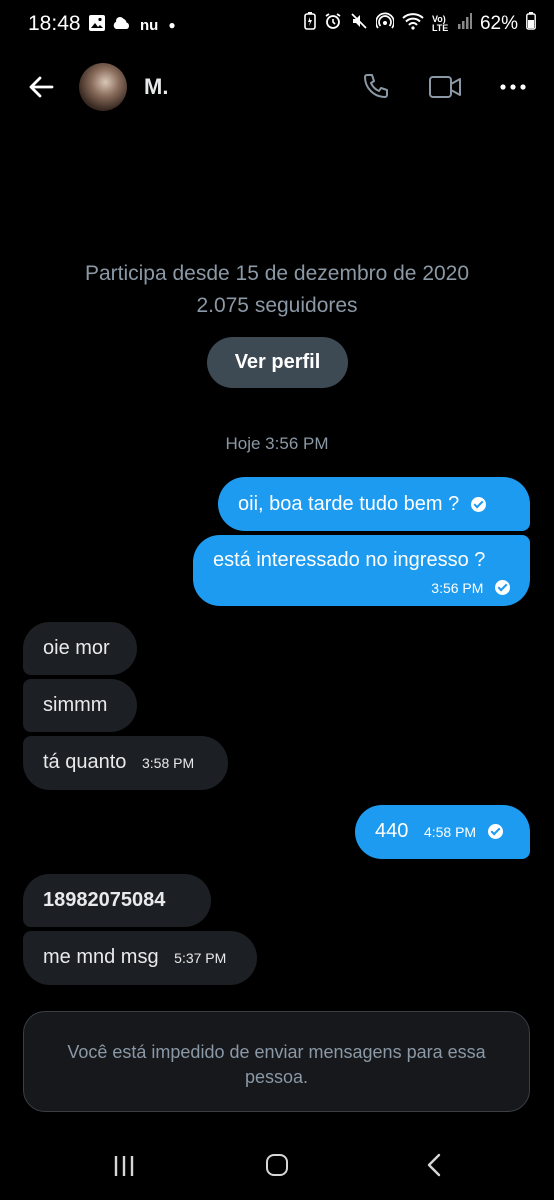  I want to click on back-arrow-icon, so click(41, 87).